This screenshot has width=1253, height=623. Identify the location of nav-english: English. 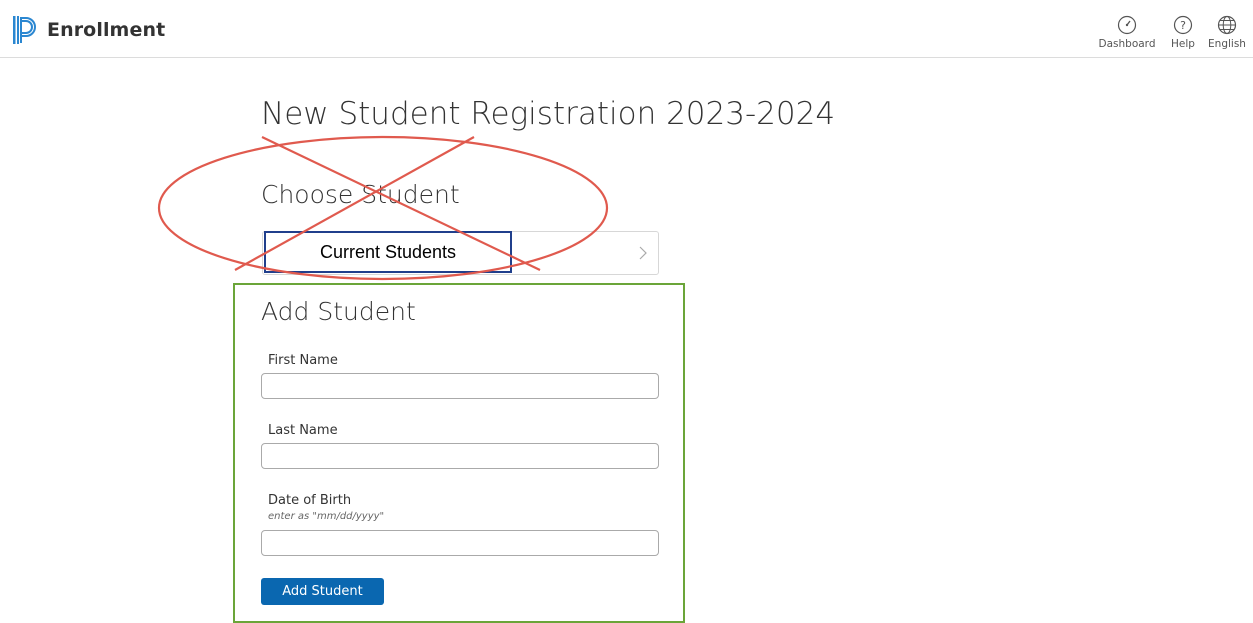
(1227, 32).